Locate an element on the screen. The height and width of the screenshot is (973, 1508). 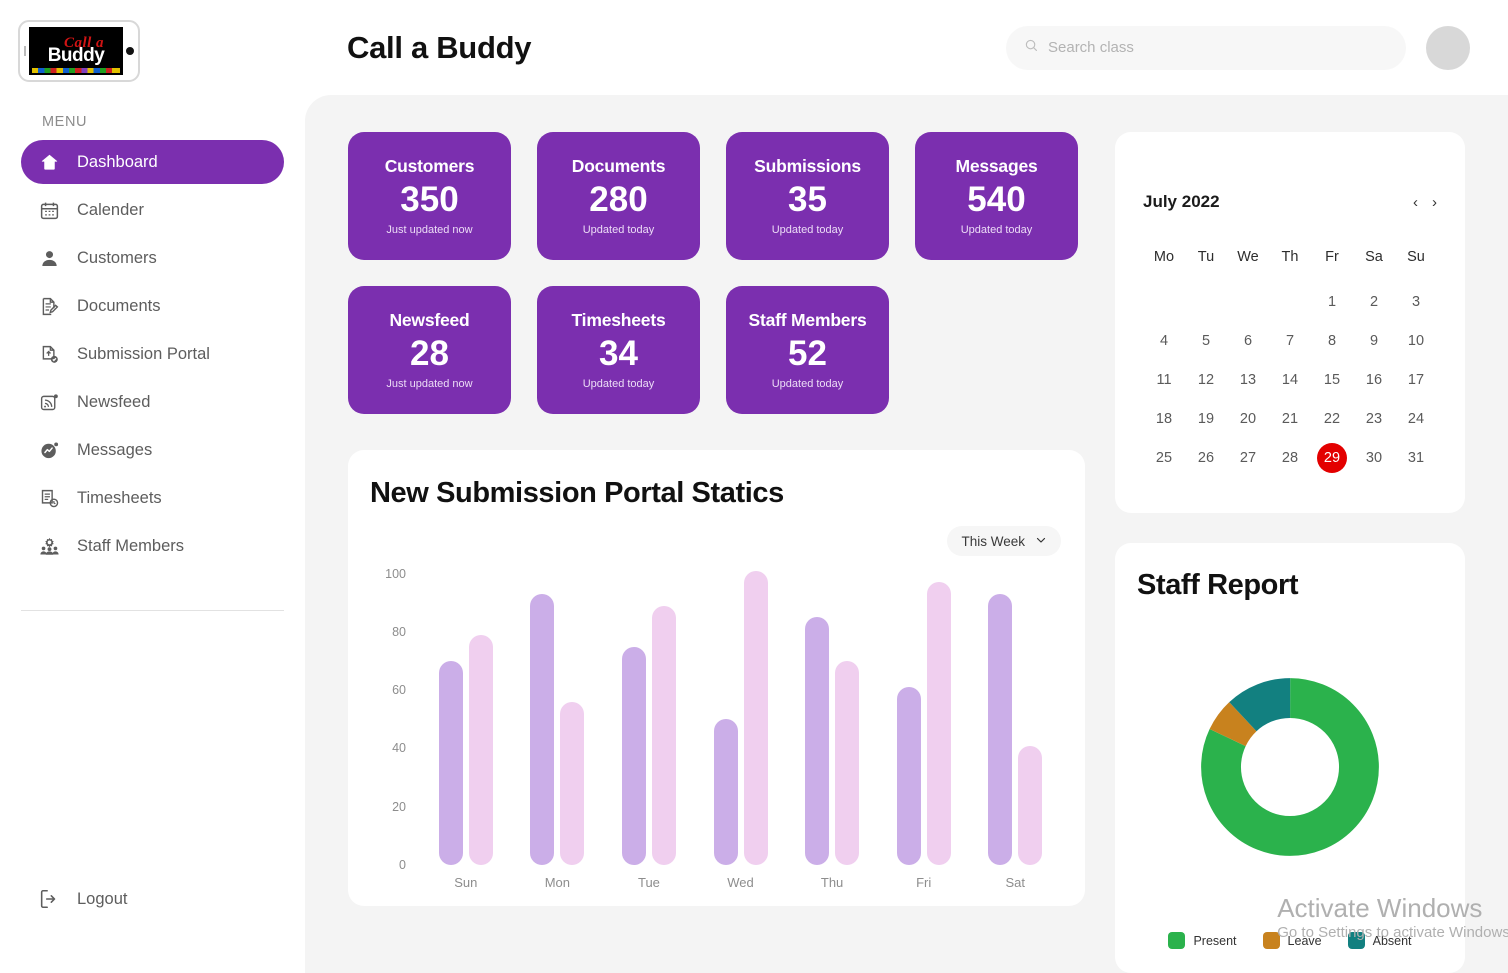
calendar-day: 30 is located at coordinates (1374, 458).